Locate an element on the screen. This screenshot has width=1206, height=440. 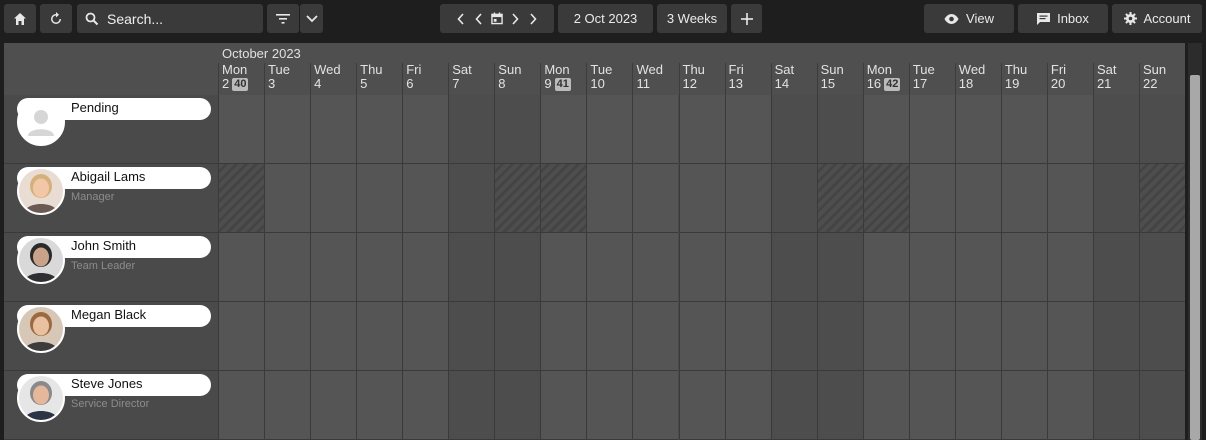
resource-row: John Smith Team Leader is located at coordinates (111, 267).